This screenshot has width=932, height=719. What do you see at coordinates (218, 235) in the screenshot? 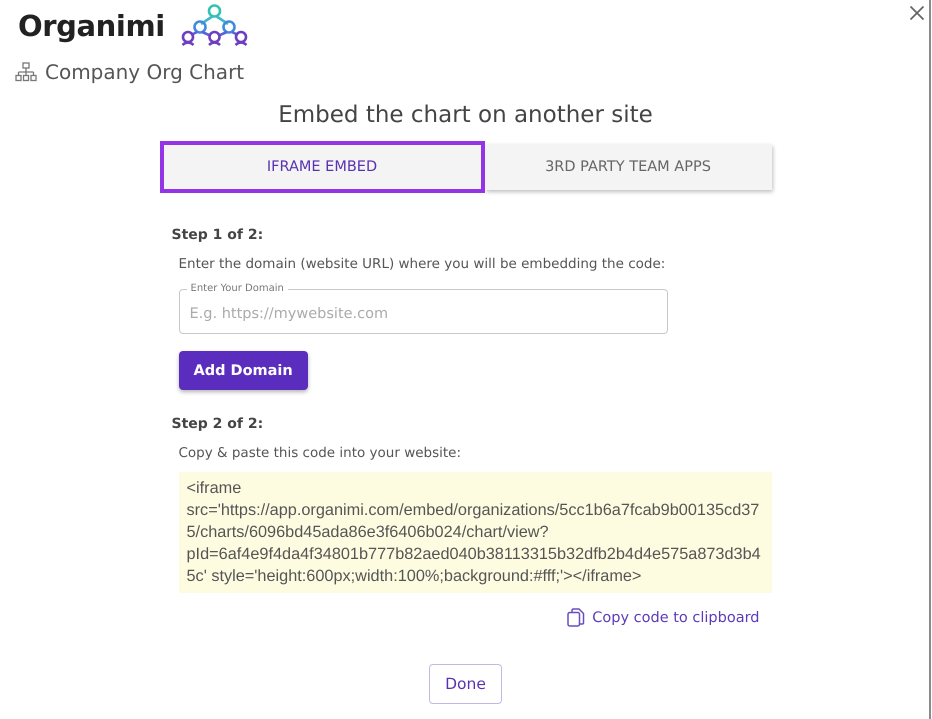
I see `step-heading: Step 1 of 2:` at bounding box center [218, 235].